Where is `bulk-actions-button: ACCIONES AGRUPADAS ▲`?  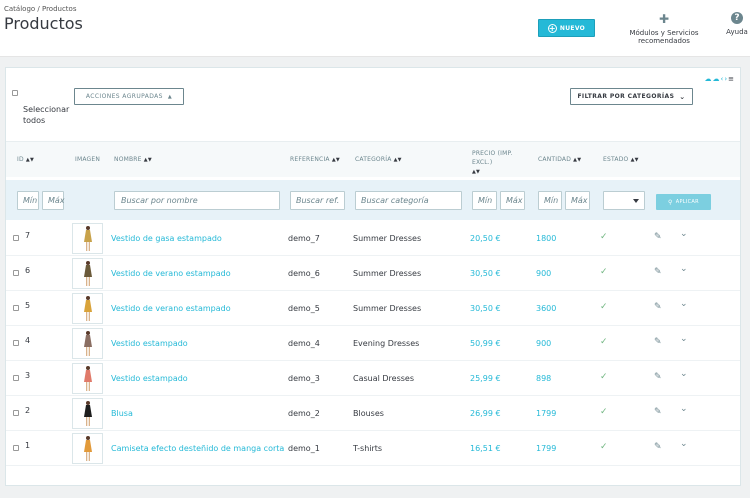 bulk-actions-button: ACCIONES AGRUPADAS ▲ is located at coordinates (129, 96).